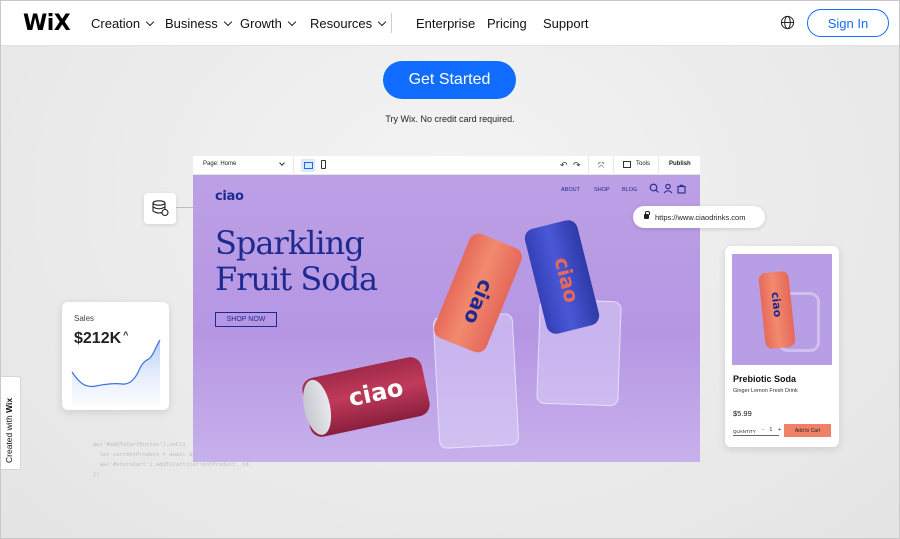 Image resolution: width=900 pixels, height=539 pixels. I want to click on nav-support: Support, so click(566, 23).